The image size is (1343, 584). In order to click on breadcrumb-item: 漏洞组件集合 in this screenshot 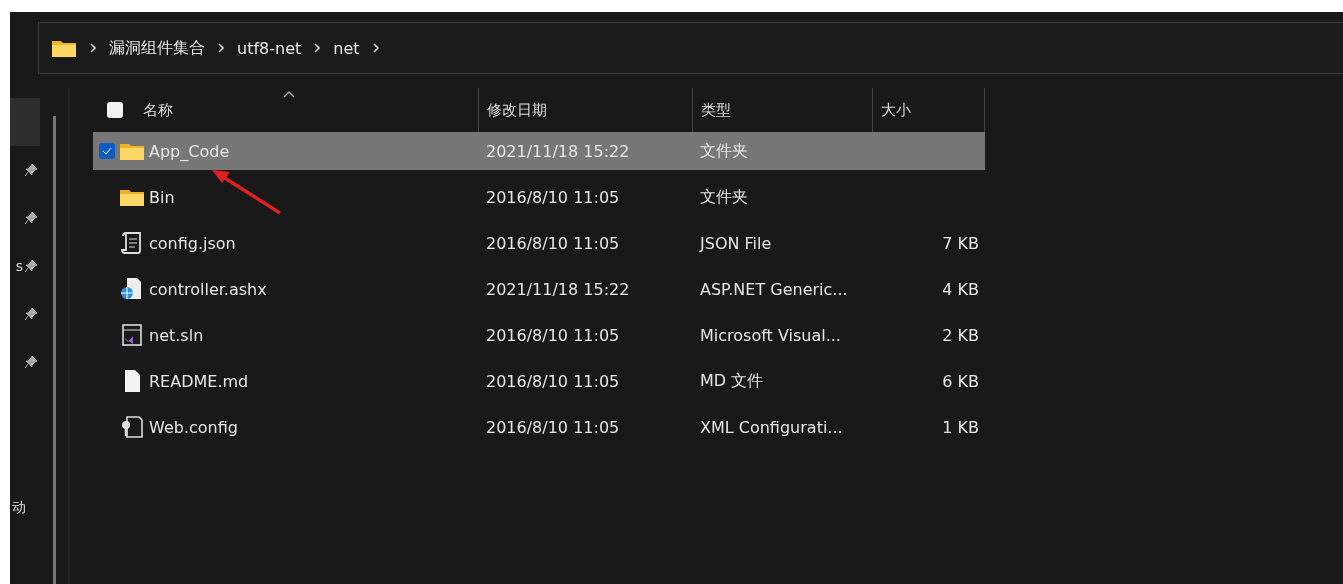, I will do `click(157, 48)`.